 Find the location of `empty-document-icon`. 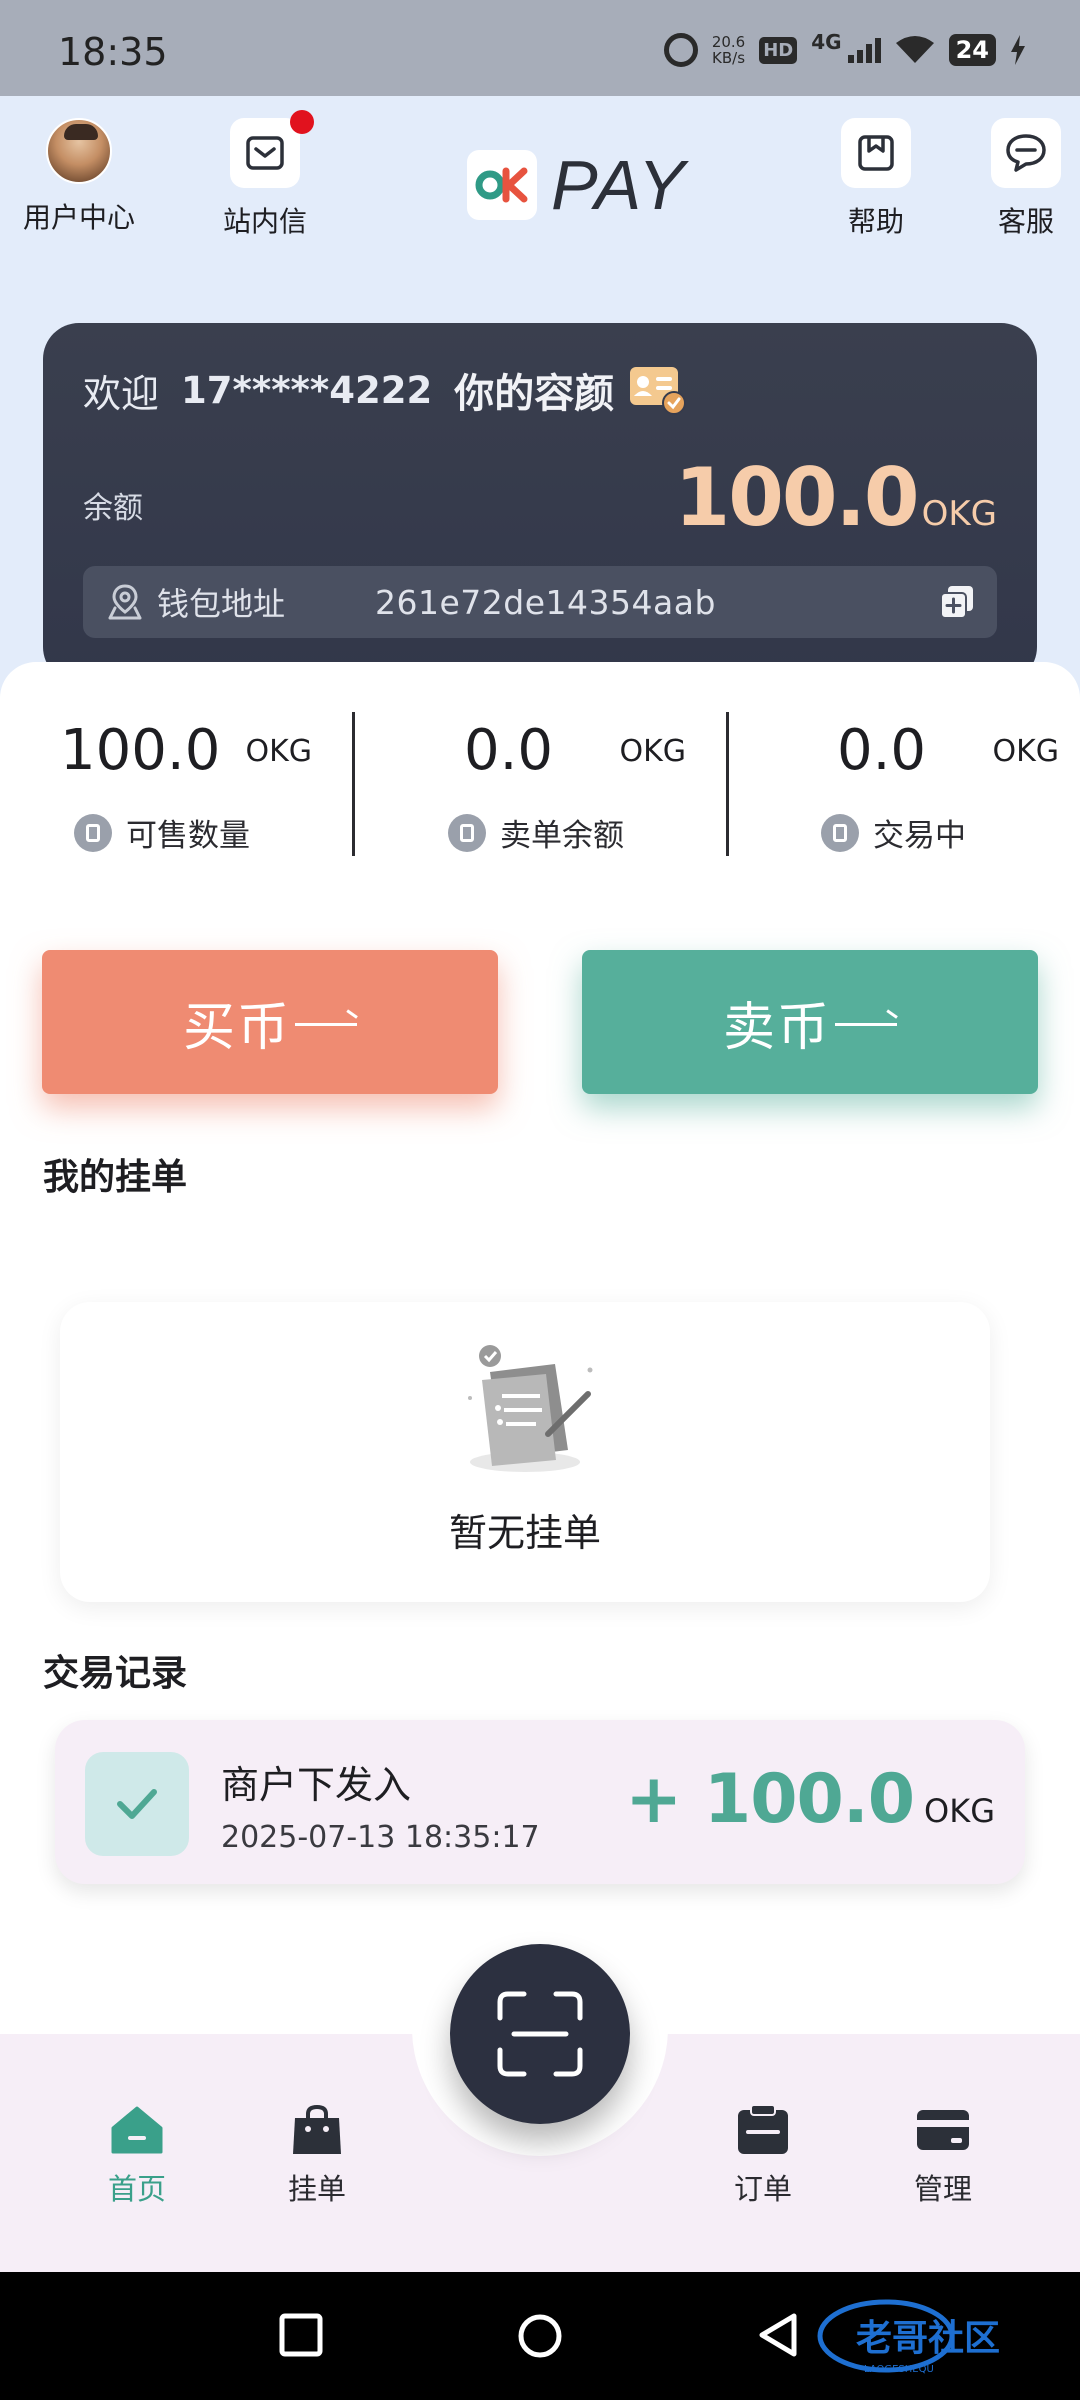

empty-document-icon is located at coordinates (530, 1408).